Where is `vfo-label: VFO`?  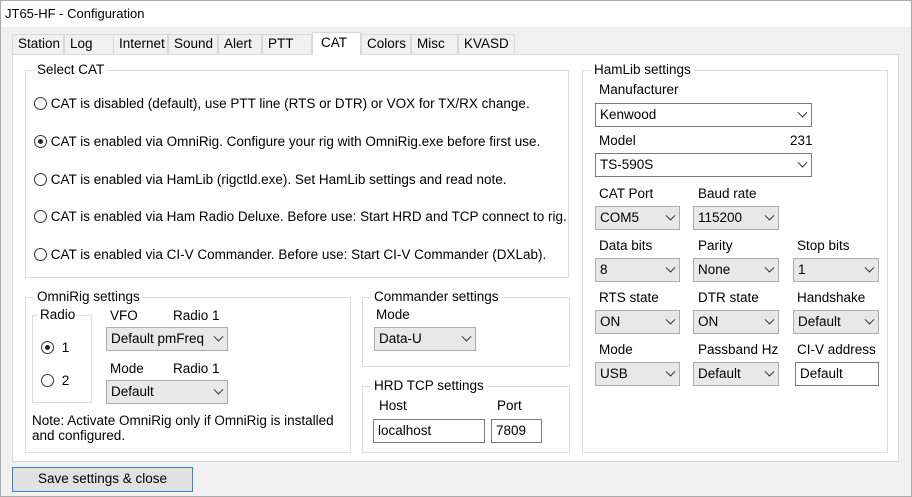
vfo-label: VFO is located at coordinates (124, 315).